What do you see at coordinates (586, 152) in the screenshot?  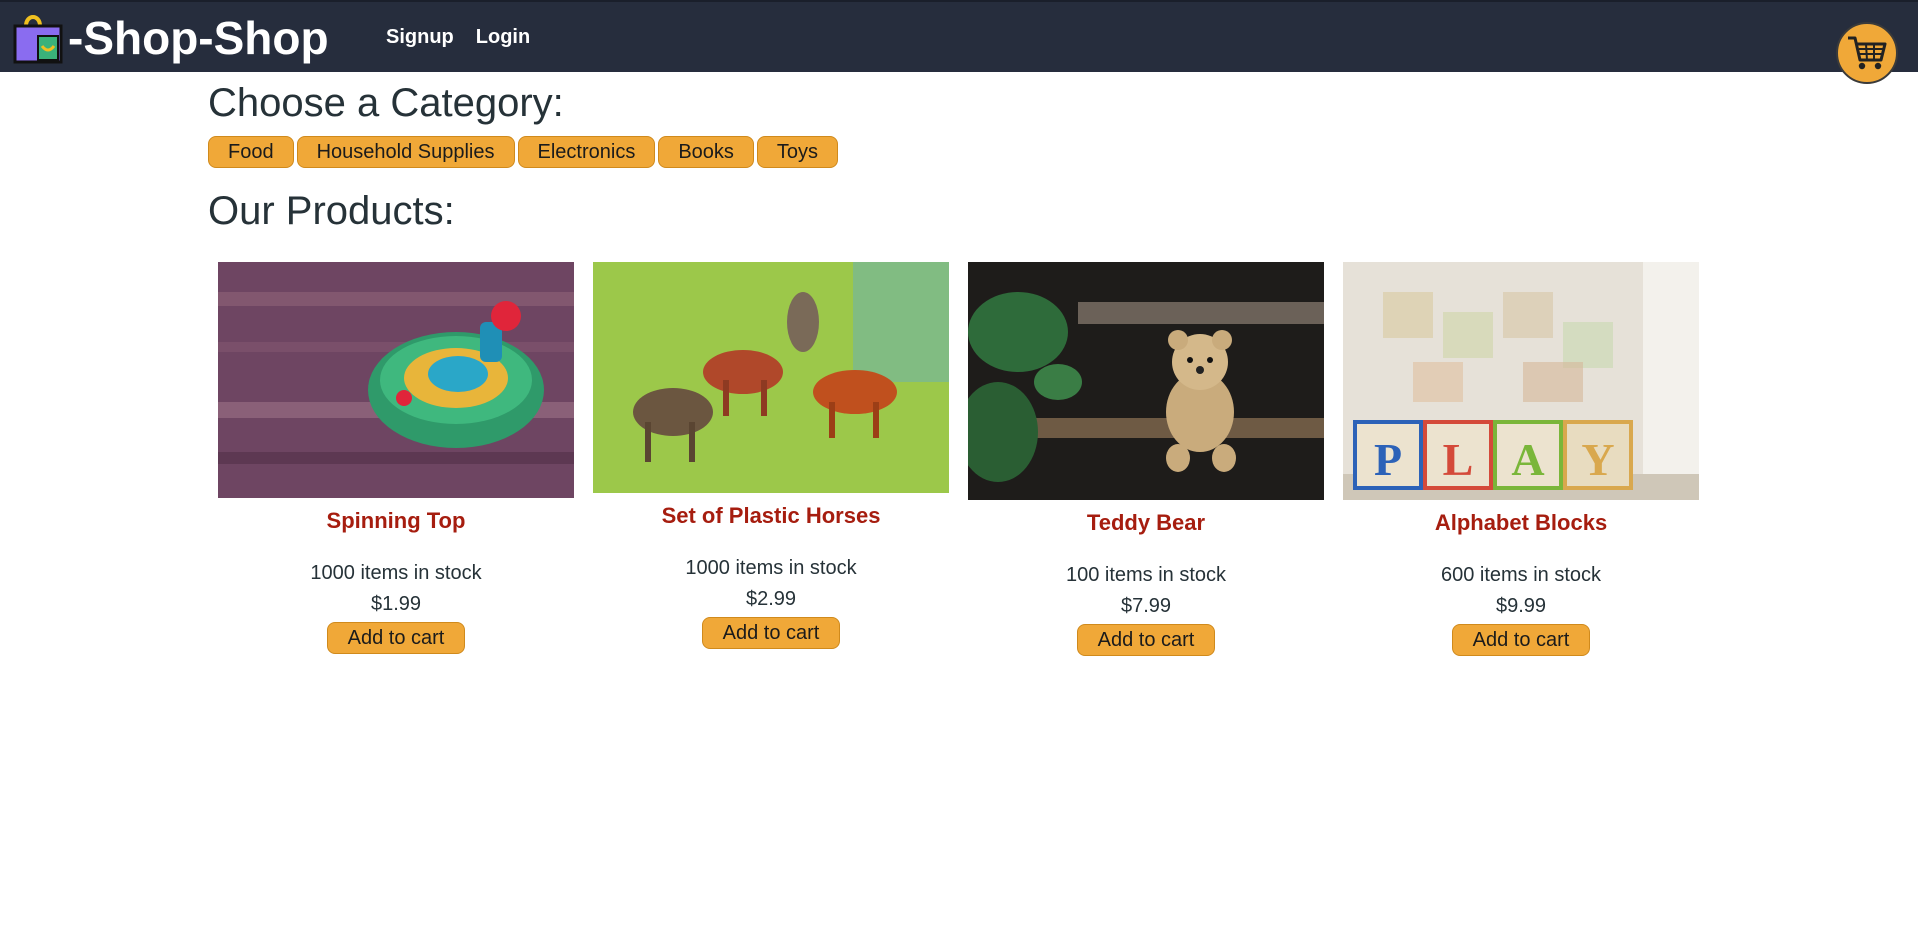 I see `category-button-electronics: Electronics` at bounding box center [586, 152].